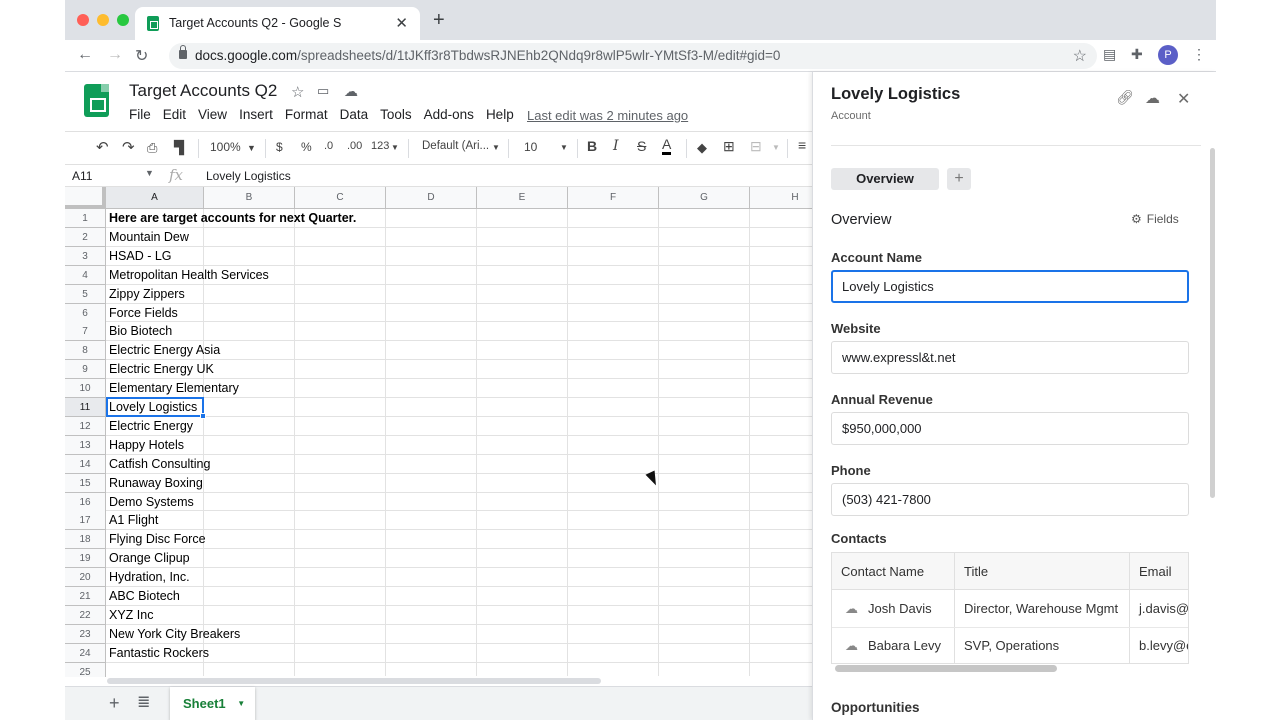 Image resolution: width=1280 pixels, height=720 pixels. Describe the element at coordinates (140, 256) in the screenshot. I see `cell: HSAD - LG` at that location.